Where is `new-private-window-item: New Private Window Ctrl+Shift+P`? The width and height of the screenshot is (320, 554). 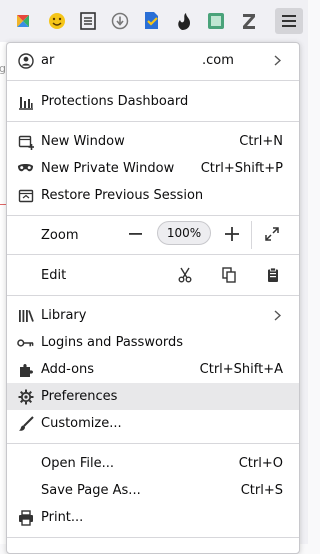 new-private-window-item: New Private Window Ctrl+Shift+P is located at coordinates (153, 168).